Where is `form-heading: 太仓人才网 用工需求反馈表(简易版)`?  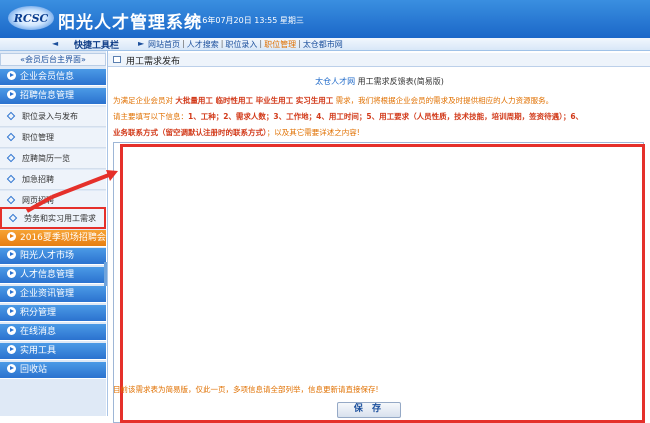
form-heading: 太仓人才网 用工需求反馈表(简易版) is located at coordinates (379, 81).